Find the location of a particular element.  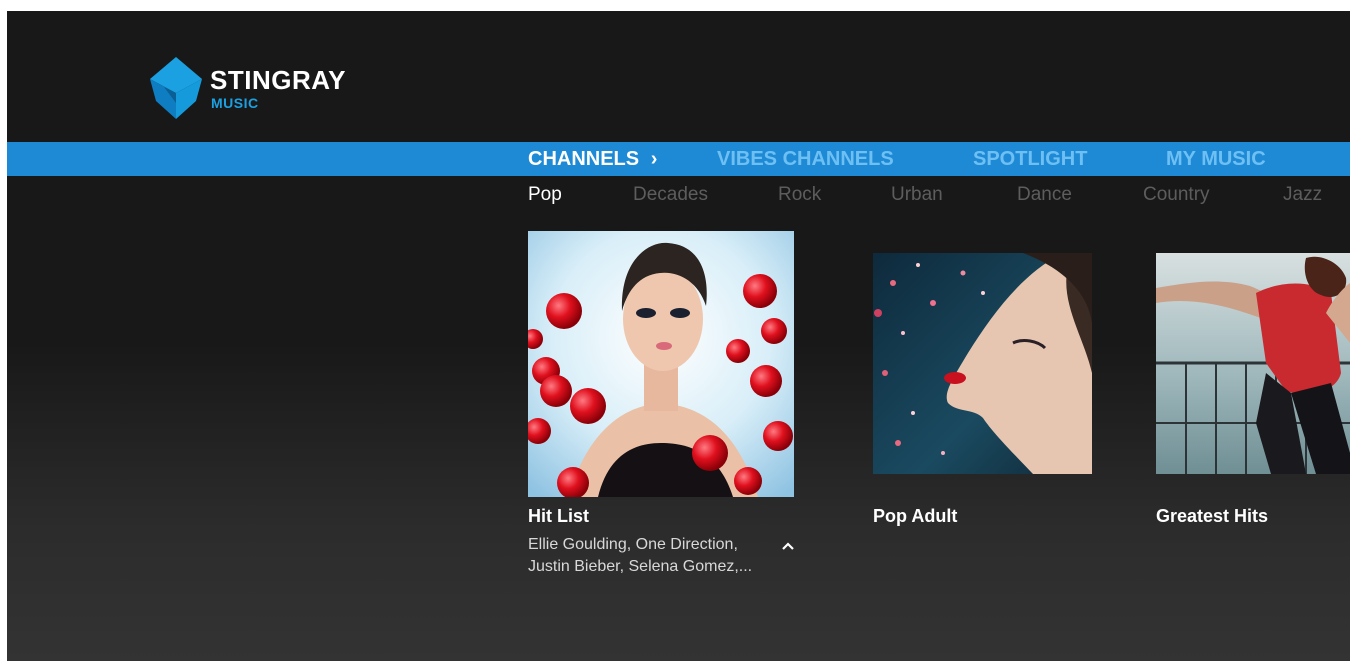

genre-jazz: Jazz is located at coordinates (1302, 195).